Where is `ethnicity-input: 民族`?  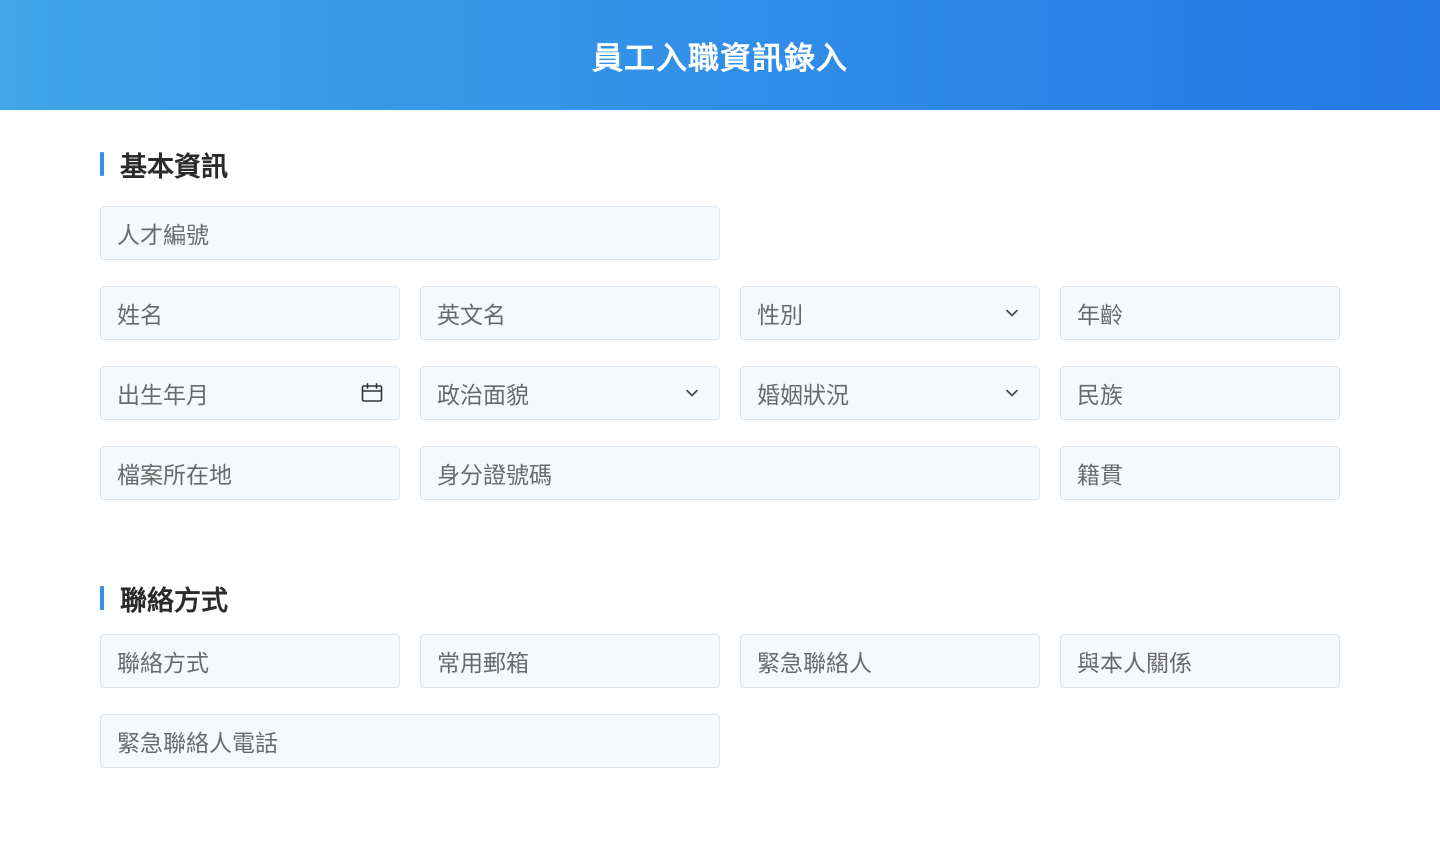 ethnicity-input: 民族 is located at coordinates (1200, 393).